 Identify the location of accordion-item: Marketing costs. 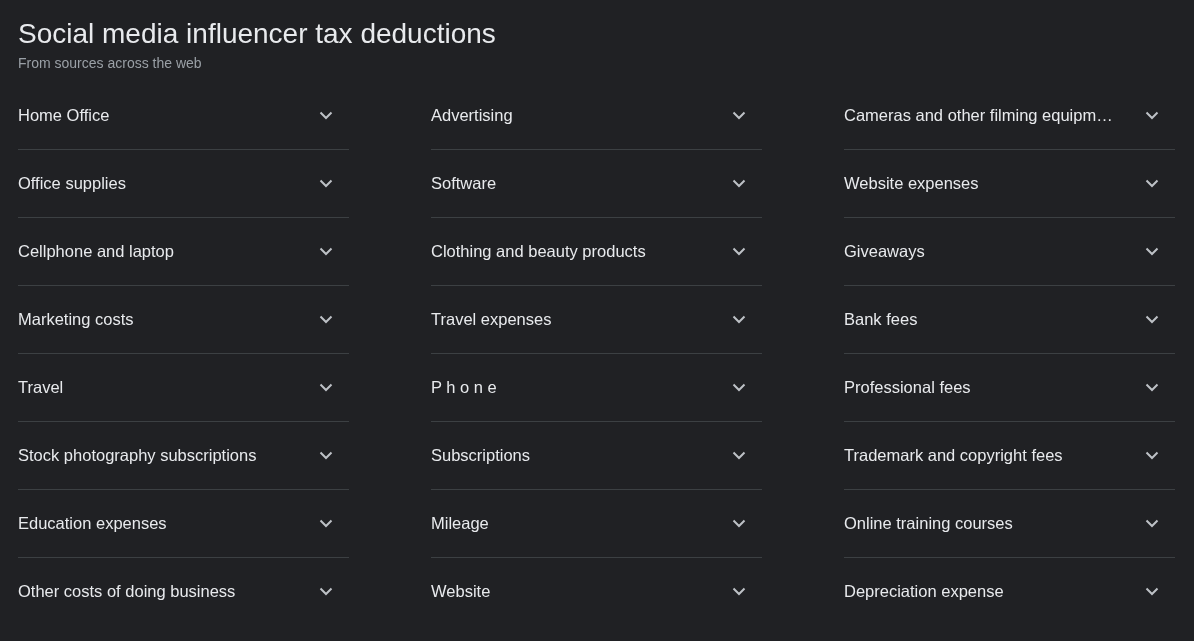
(183, 320).